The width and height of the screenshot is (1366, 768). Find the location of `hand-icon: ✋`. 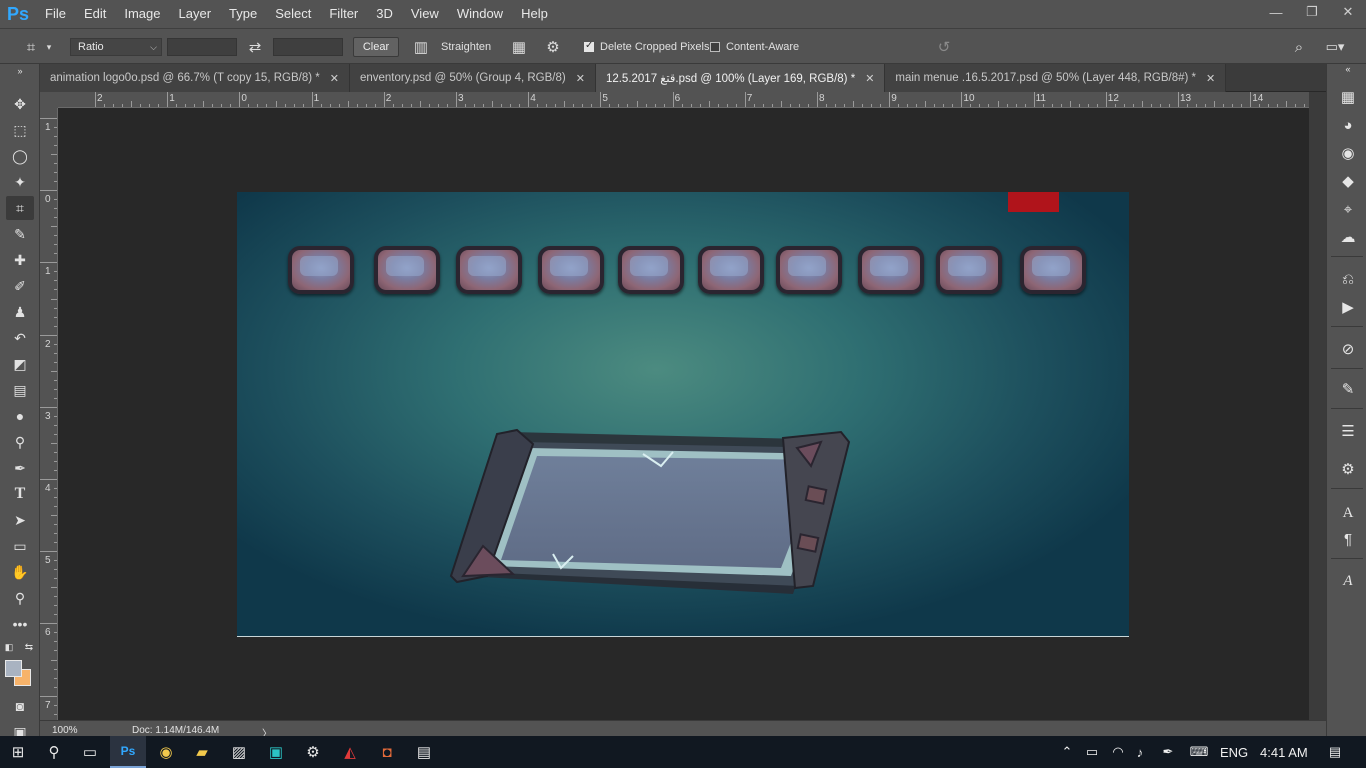

hand-icon: ✋ is located at coordinates (20, 572).